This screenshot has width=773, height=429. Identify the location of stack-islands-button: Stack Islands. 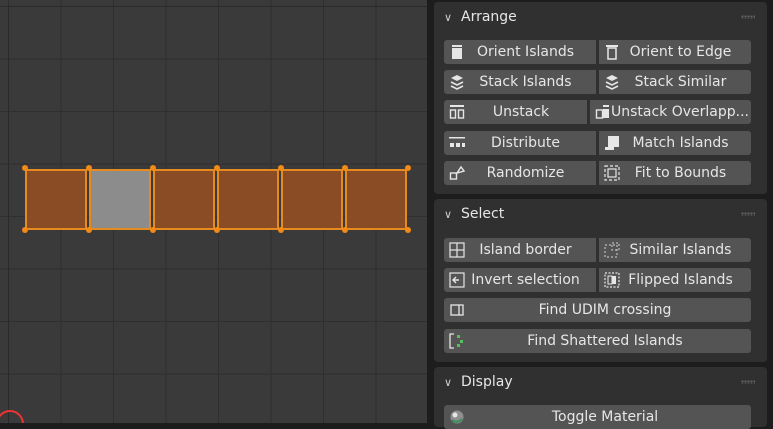
(520, 82).